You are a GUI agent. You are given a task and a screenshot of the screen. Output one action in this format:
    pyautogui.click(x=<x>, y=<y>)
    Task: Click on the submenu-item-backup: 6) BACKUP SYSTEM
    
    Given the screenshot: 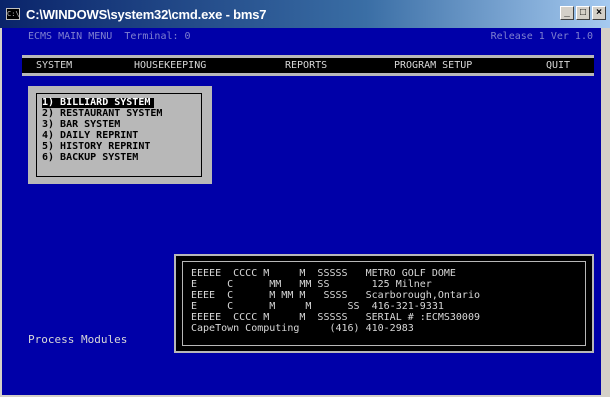 What is the action you would take?
    pyautogui.click(x=90, y=158)
    